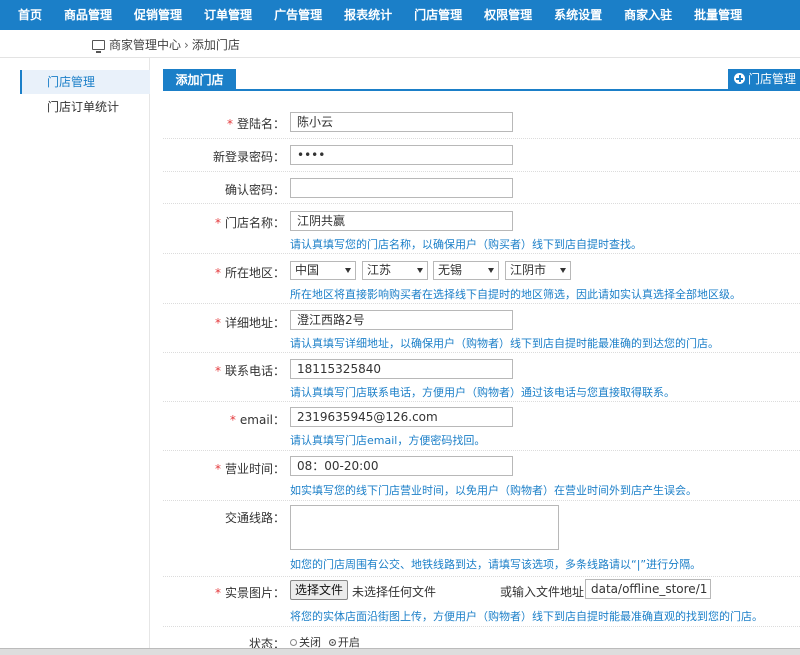 Image resolution: width=800 pixels, height=655 pixels. Describe the element at coordinates (438, 15) in the screenshot. I see `nav-item-6: 门店管理` at that location.